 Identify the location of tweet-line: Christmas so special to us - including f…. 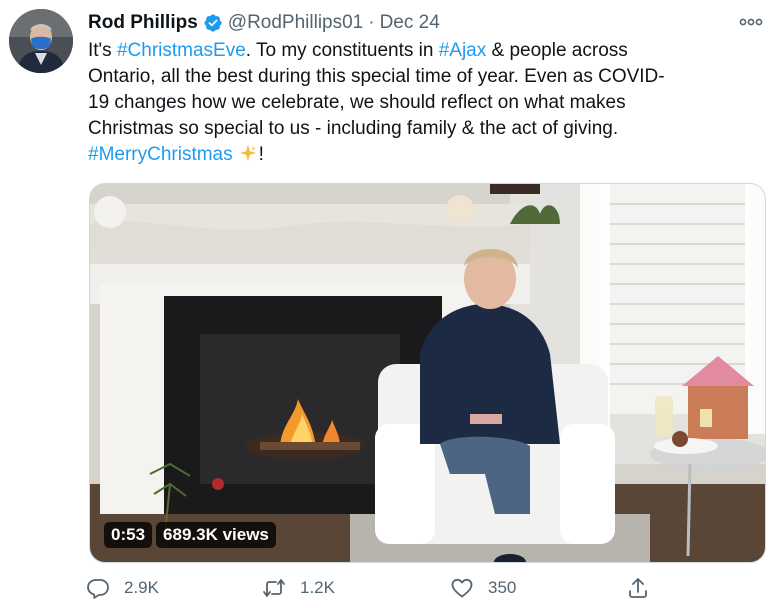
(353, 128).